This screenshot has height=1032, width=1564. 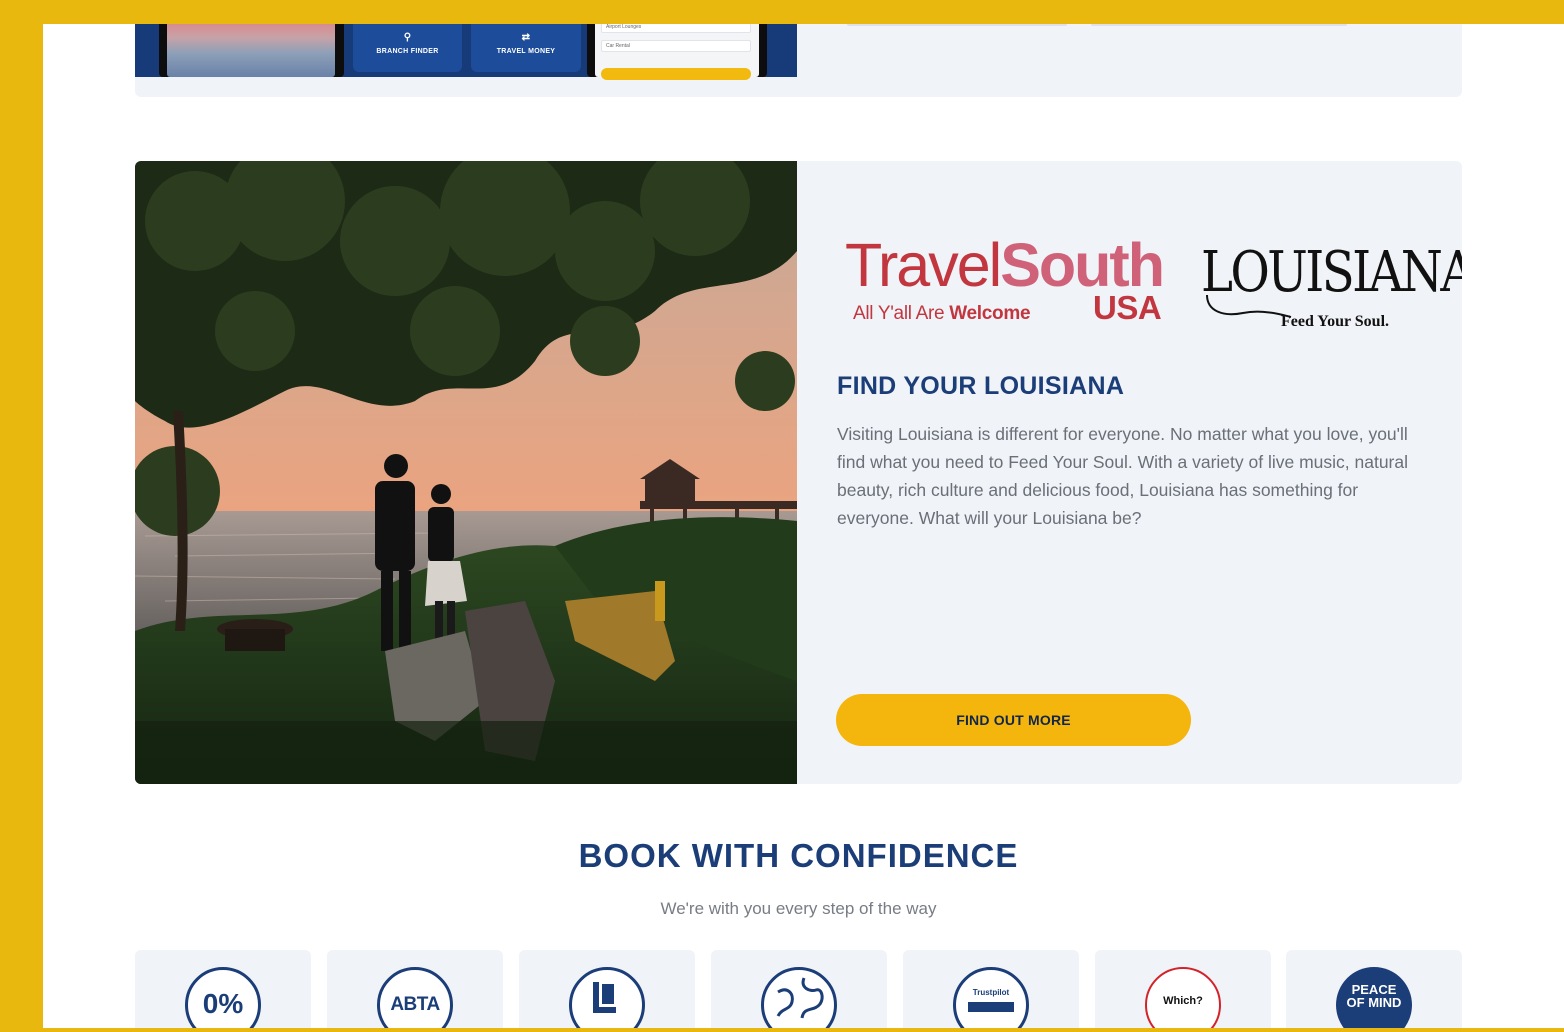 What do you see at coordinates (981, 386) in the screenshot?
I see `feature-heading: FIND YOUR LOUISIANA` at bounding box center [981, 386].